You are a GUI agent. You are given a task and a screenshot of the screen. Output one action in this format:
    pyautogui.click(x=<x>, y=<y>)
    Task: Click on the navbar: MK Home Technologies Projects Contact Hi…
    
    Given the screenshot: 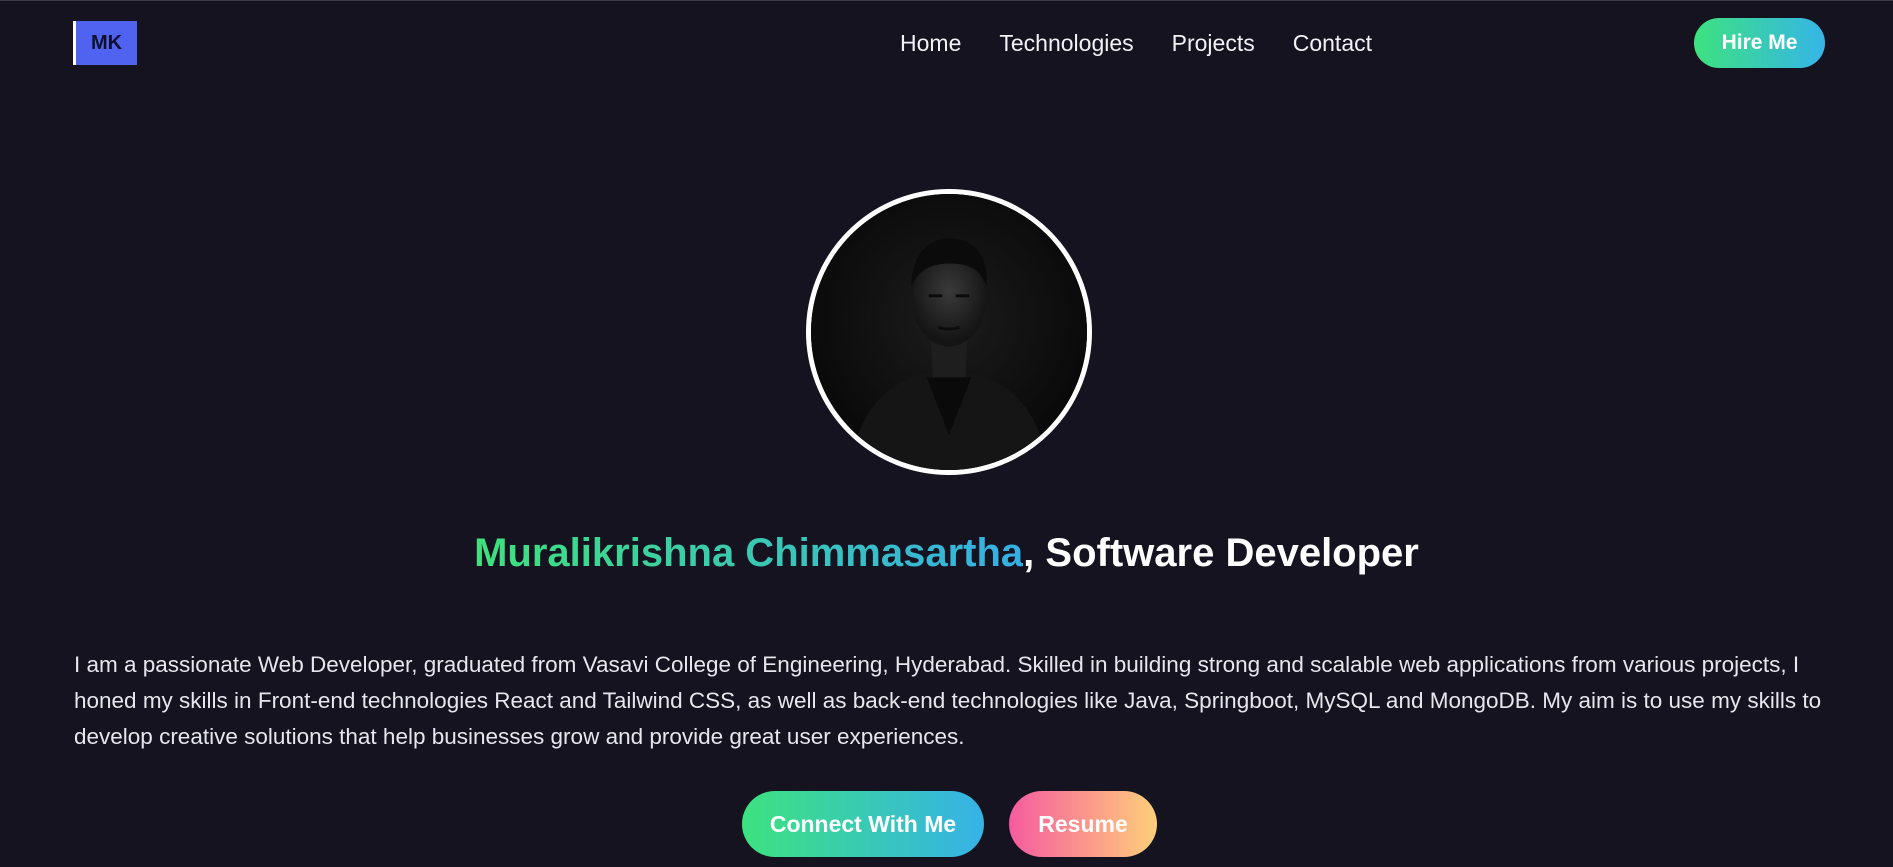 What is the action you would take?
    pyautogui.click(x=946, y=43)
    